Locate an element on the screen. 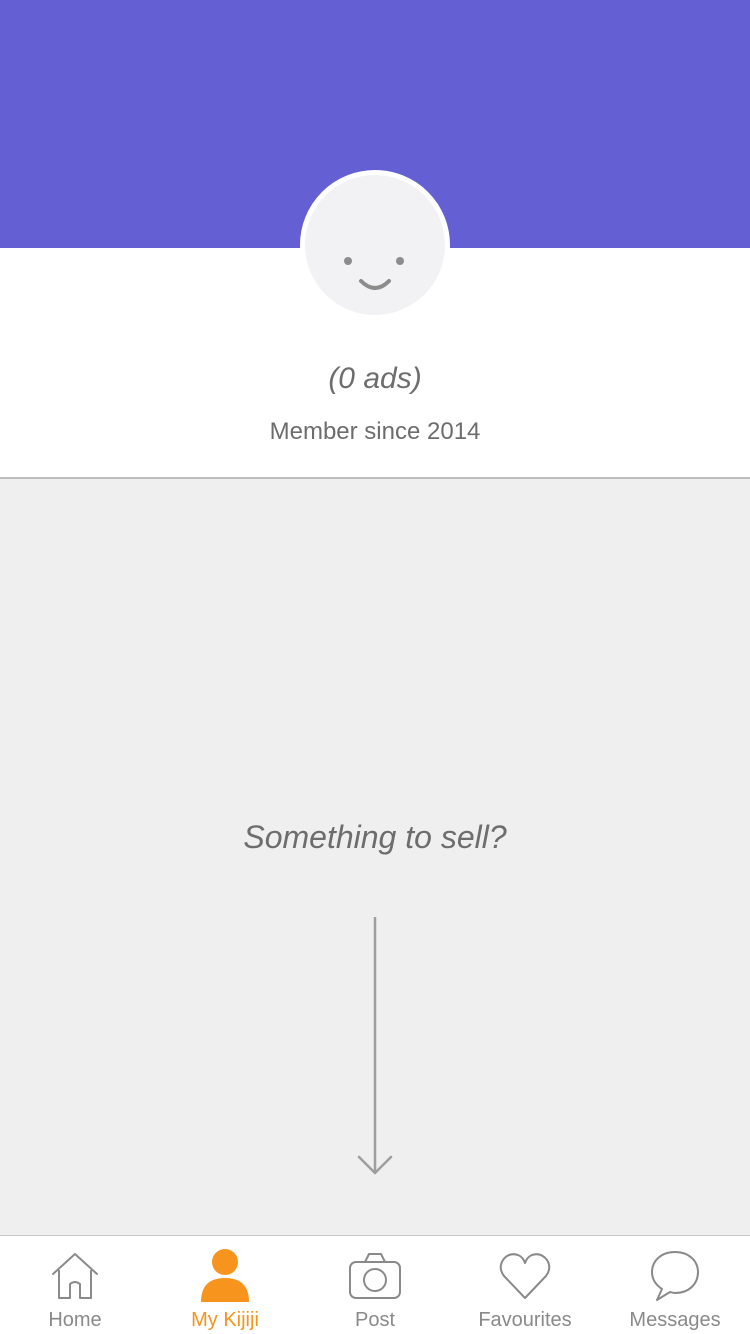  tab-post: Post is located at coordinates (375, 1285).